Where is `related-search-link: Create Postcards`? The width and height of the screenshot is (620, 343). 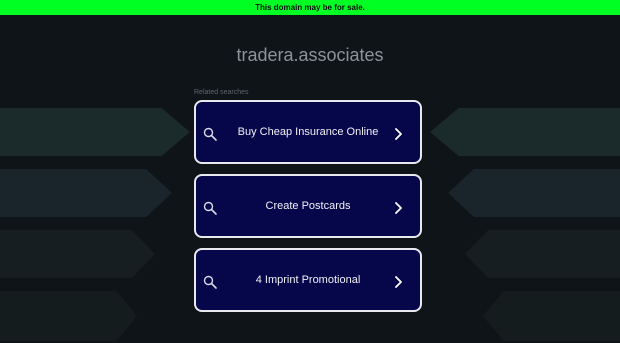 related-search-link: Create Postcards is located at coordinates (308, 206).